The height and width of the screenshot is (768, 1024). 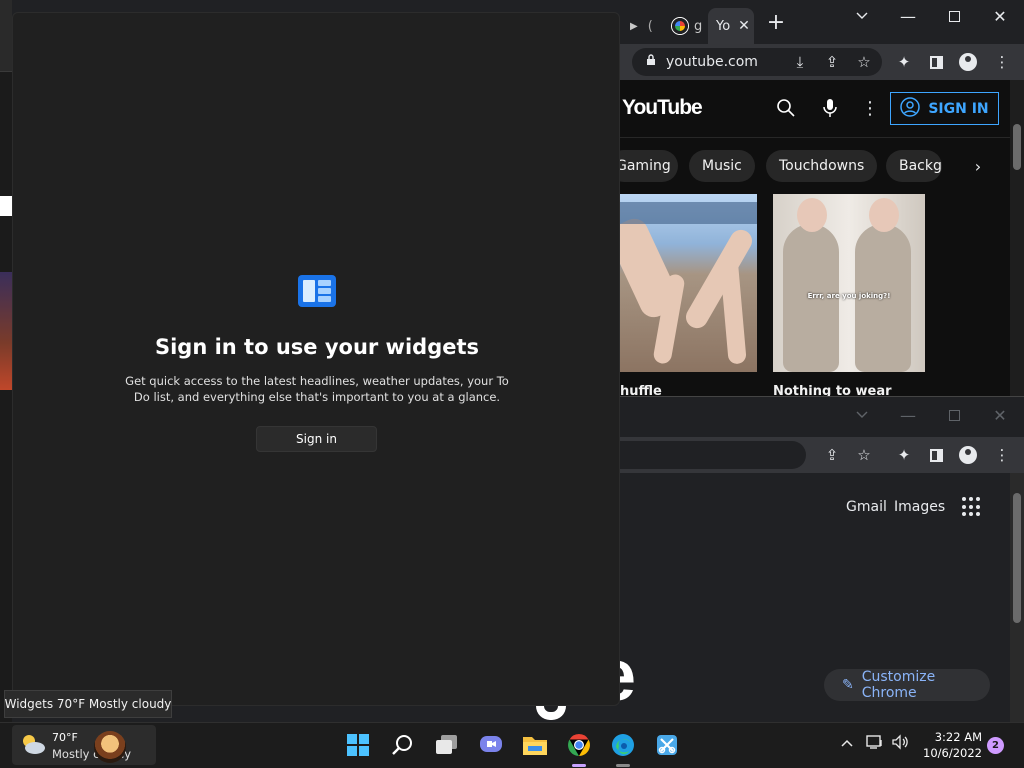 I want to click on weather-widget-button: 70°F Mostly cloudy, so click(x=84, y=745).